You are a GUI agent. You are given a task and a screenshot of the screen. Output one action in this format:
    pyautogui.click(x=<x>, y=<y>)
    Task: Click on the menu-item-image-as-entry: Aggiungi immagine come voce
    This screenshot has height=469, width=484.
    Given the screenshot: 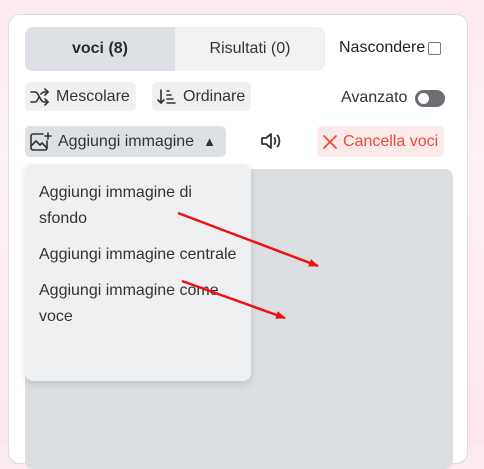 What is the action you would take?
    pyautogui.click(x=138, y=304)
    